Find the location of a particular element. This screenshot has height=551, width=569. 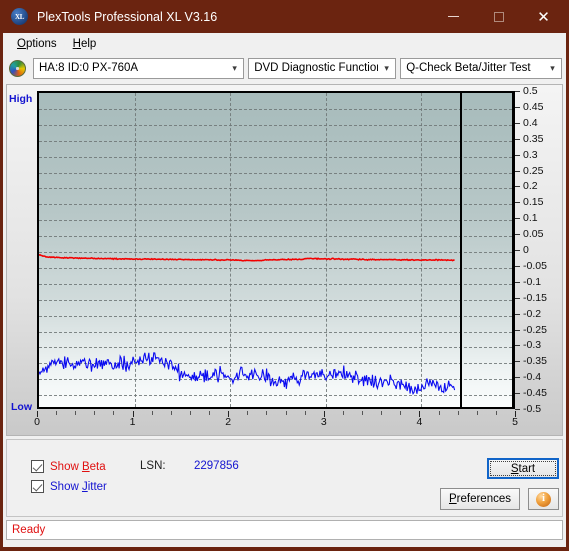

maximize-button is located at coordinates (498, 16).